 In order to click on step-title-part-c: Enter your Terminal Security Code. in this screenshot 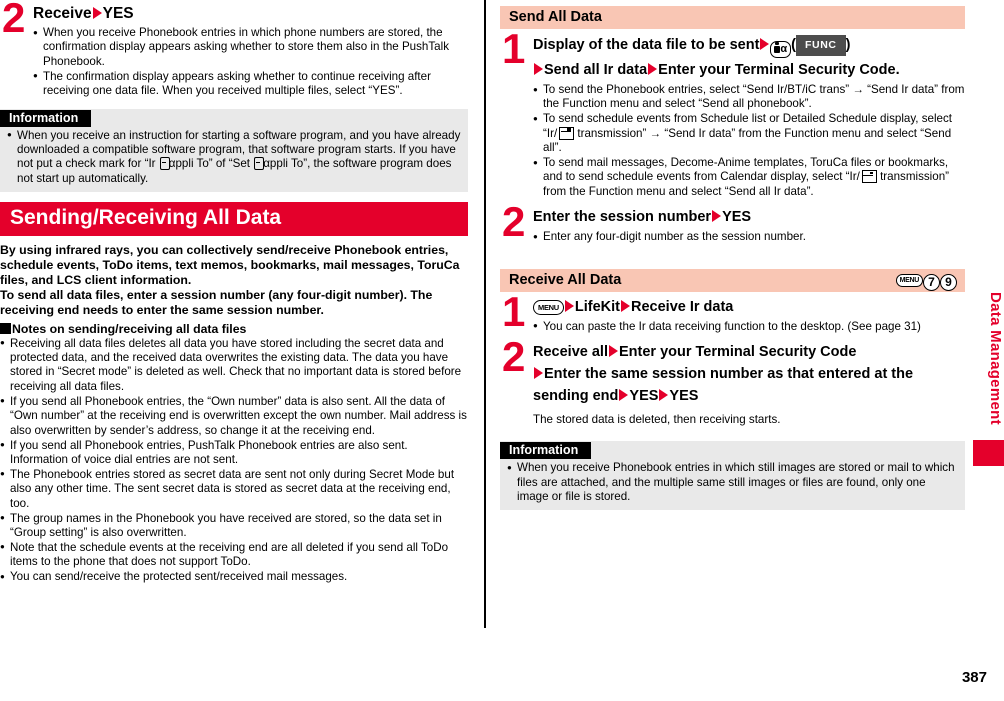, I will do `click(779, 70)`.